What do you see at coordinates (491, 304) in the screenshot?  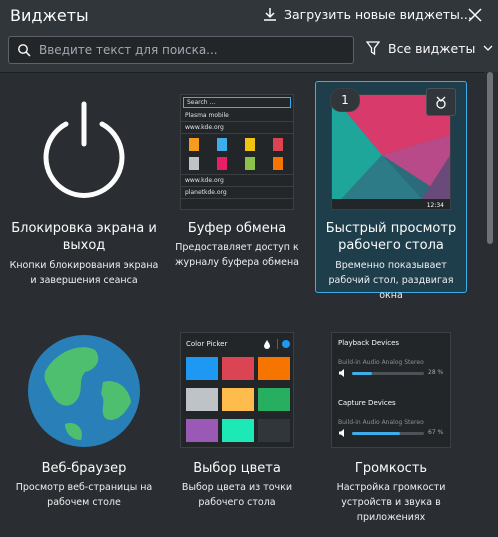 I see `scrollbar` at bounding box center [491, 304].